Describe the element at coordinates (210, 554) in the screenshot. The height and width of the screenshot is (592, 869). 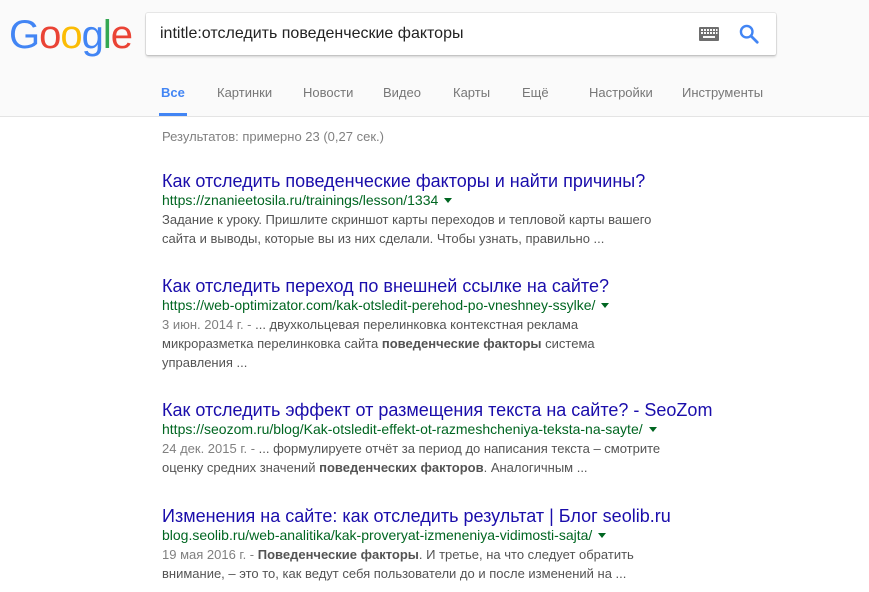
I see `result-date: 19 мая 2016 г. -` at that location.